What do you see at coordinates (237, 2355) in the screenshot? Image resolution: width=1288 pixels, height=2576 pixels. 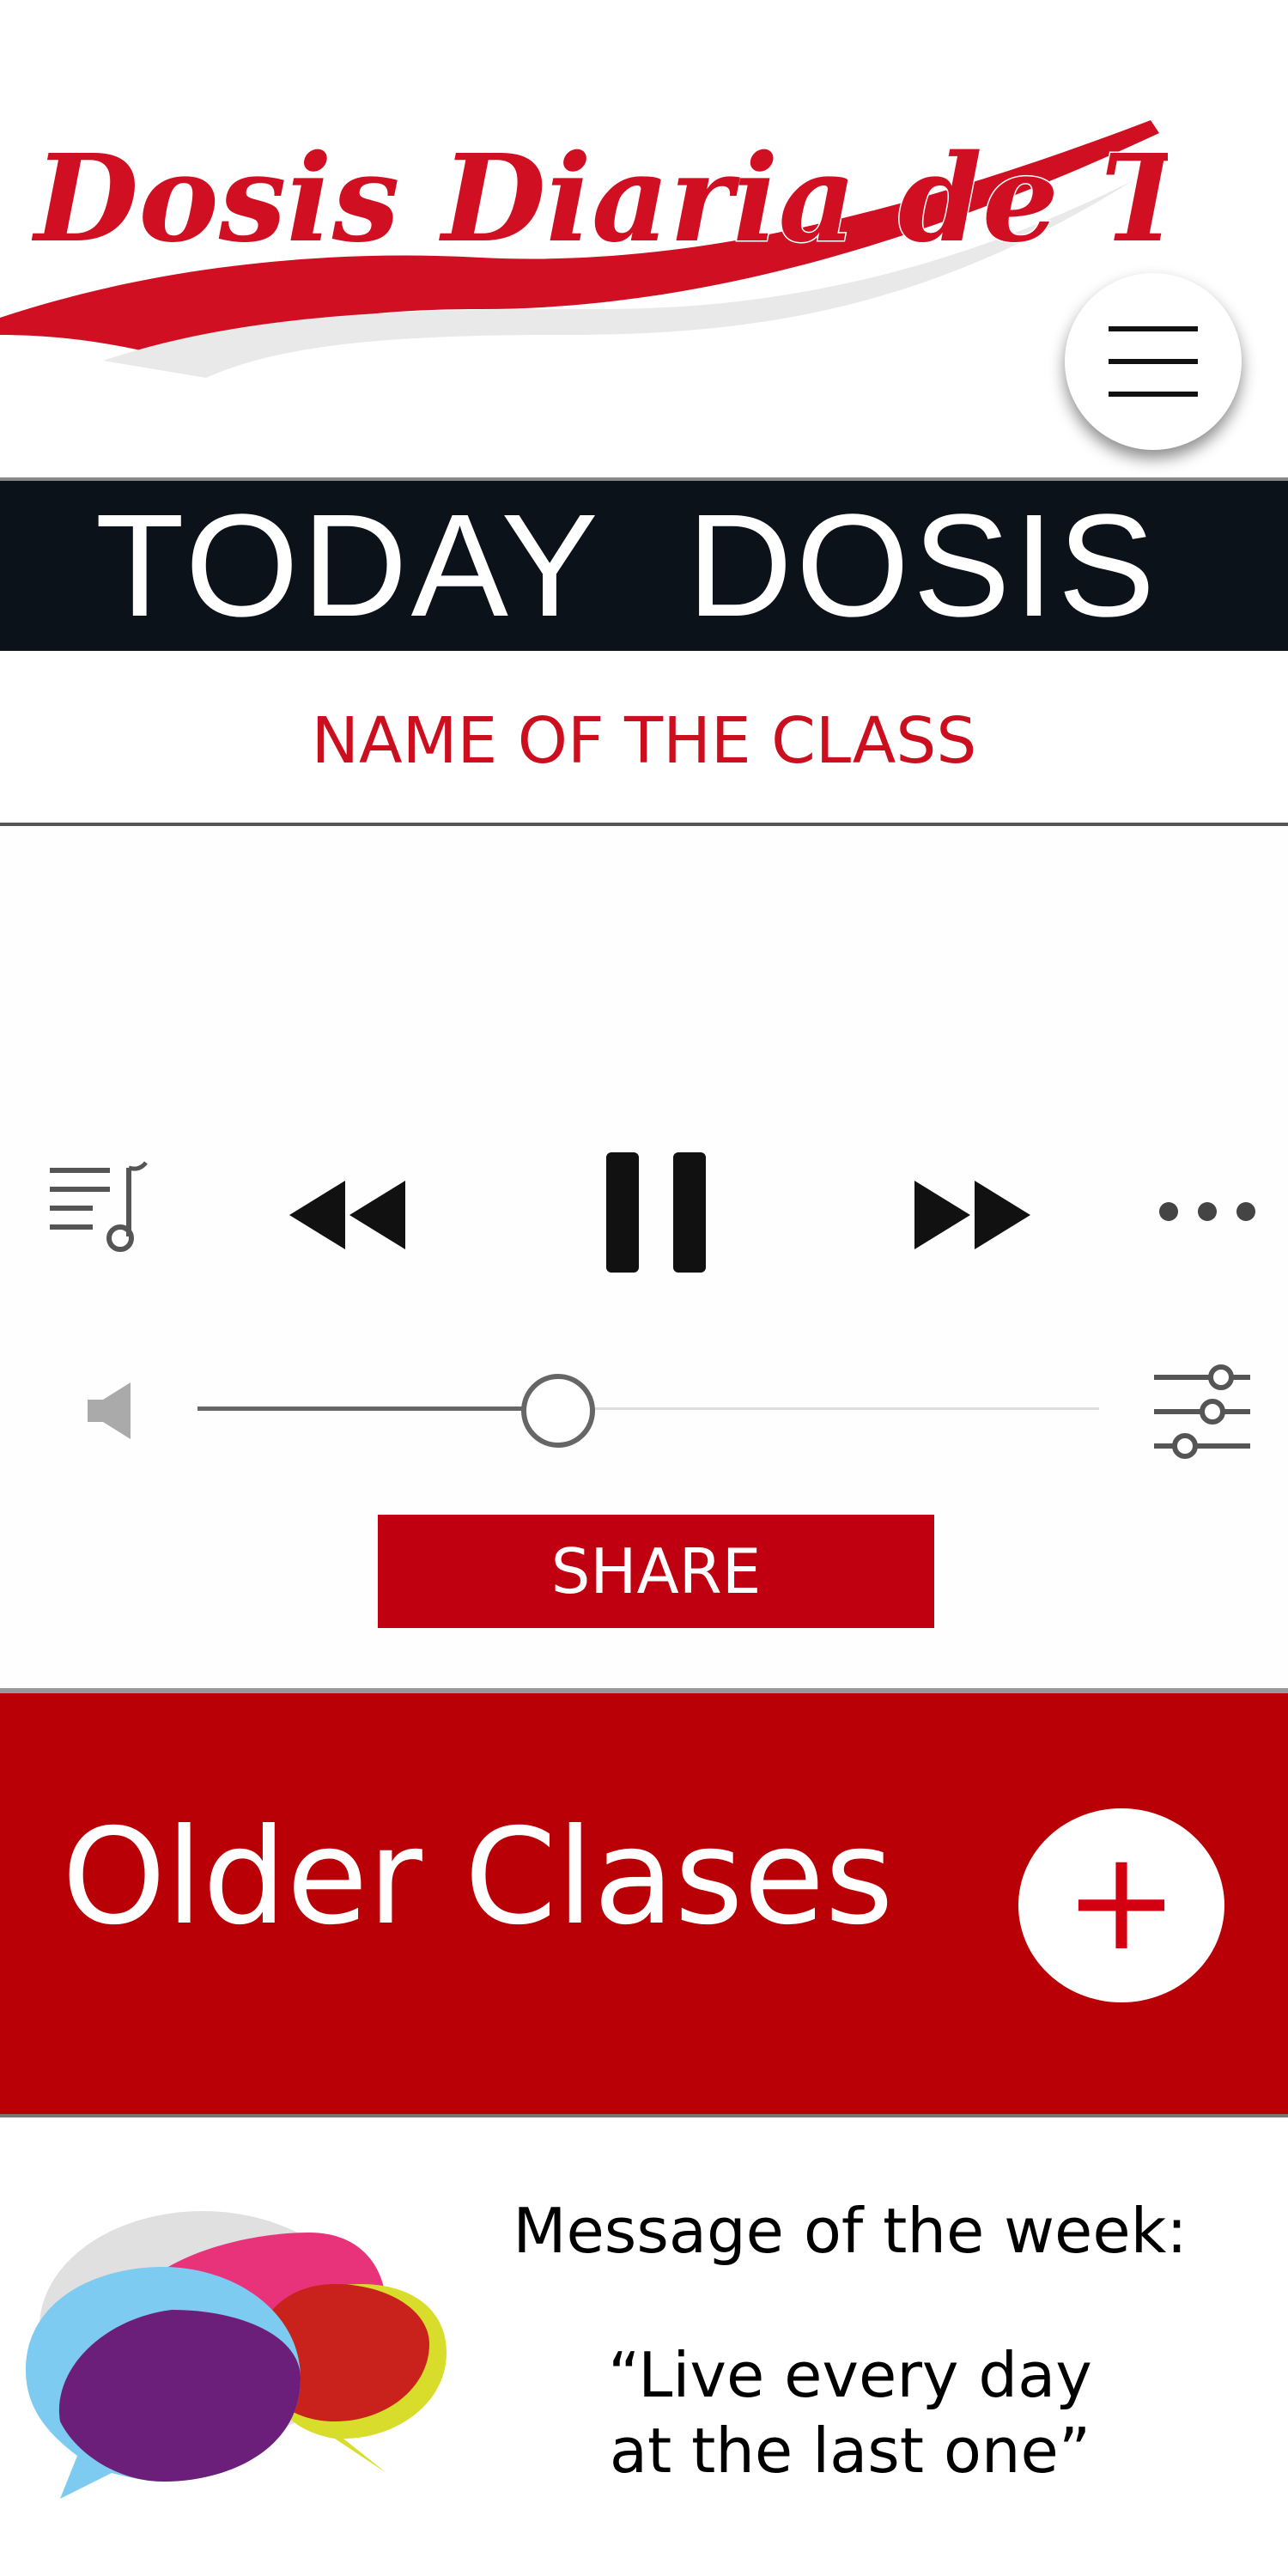 I see `chat-bubbles-icon` at bounding box center [237, 2355].